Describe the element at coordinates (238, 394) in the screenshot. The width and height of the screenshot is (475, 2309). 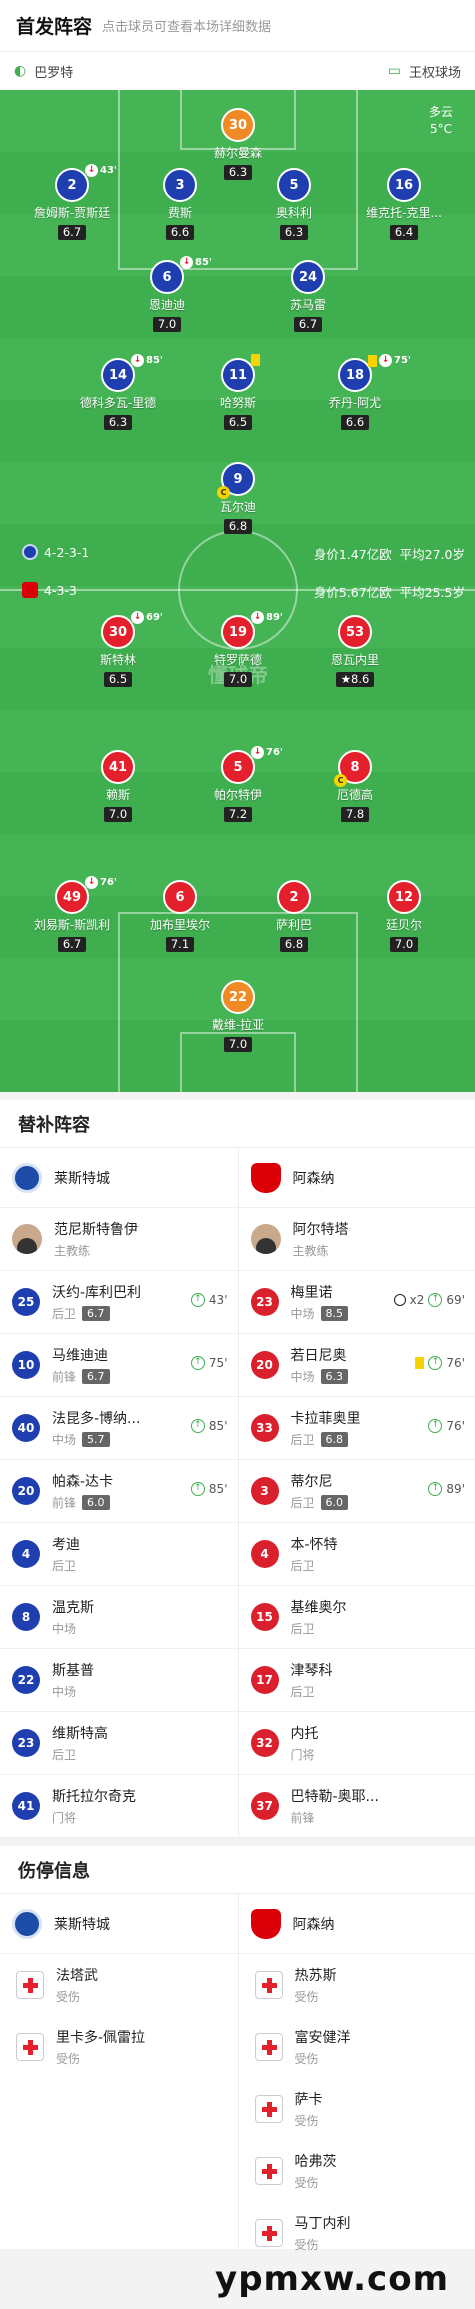
I see `home-player: 11哈努斯6.5` at that location.